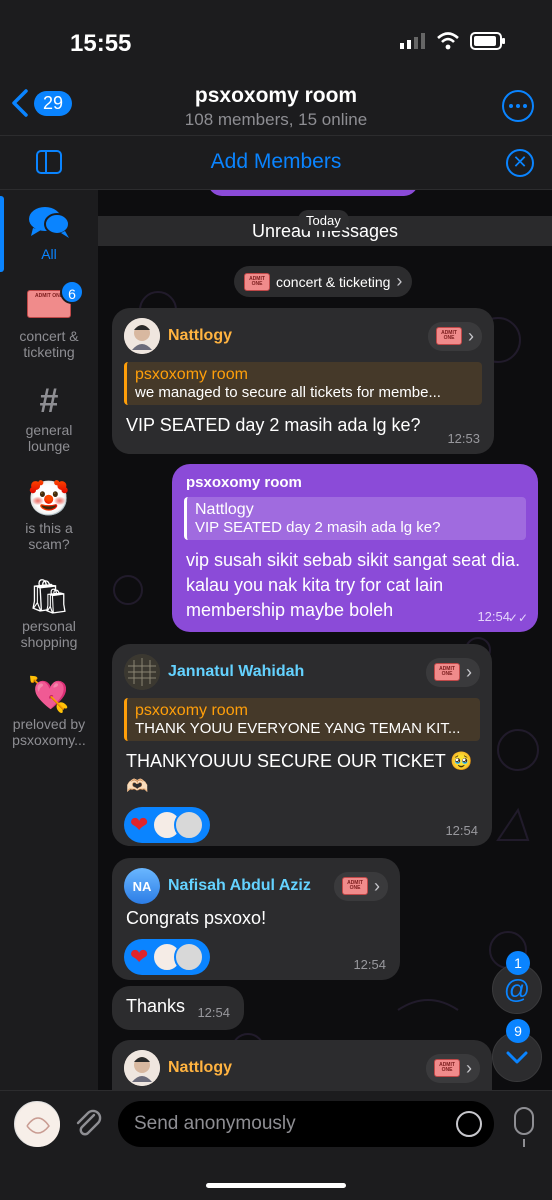  Describe the element at coordinates (518, 1031) in the screenshot. I see `unread-count-badge: 9` at that location.